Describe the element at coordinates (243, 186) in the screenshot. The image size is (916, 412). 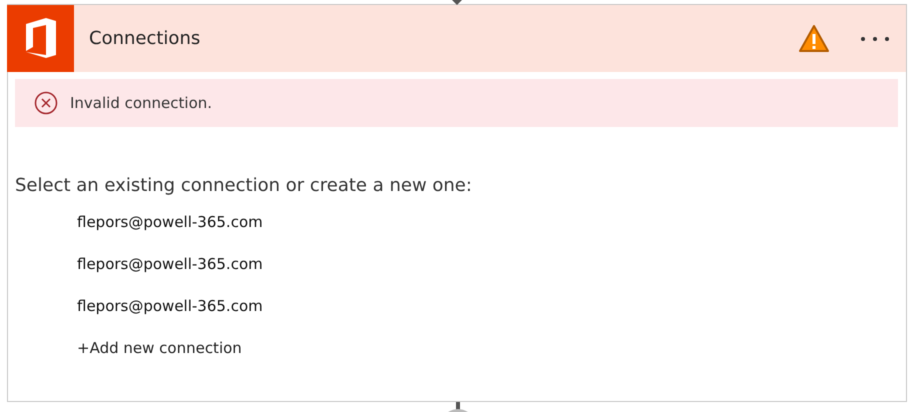
I see `prompt-text: Select an existing connection or create a new one:` at that location.